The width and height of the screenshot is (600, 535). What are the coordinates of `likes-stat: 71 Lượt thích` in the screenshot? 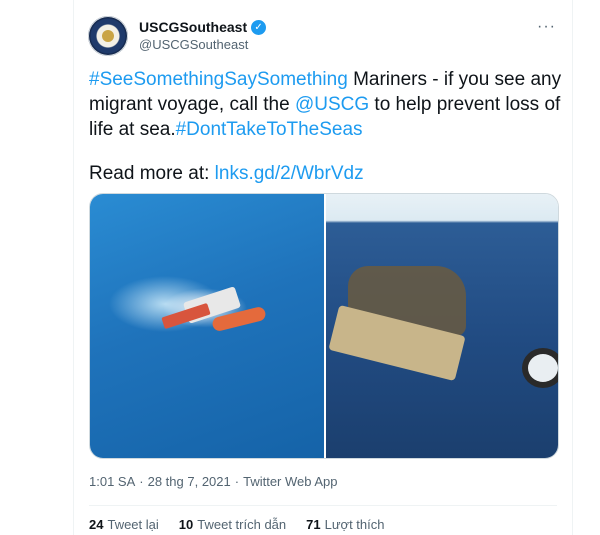 It's located at (345, 524).